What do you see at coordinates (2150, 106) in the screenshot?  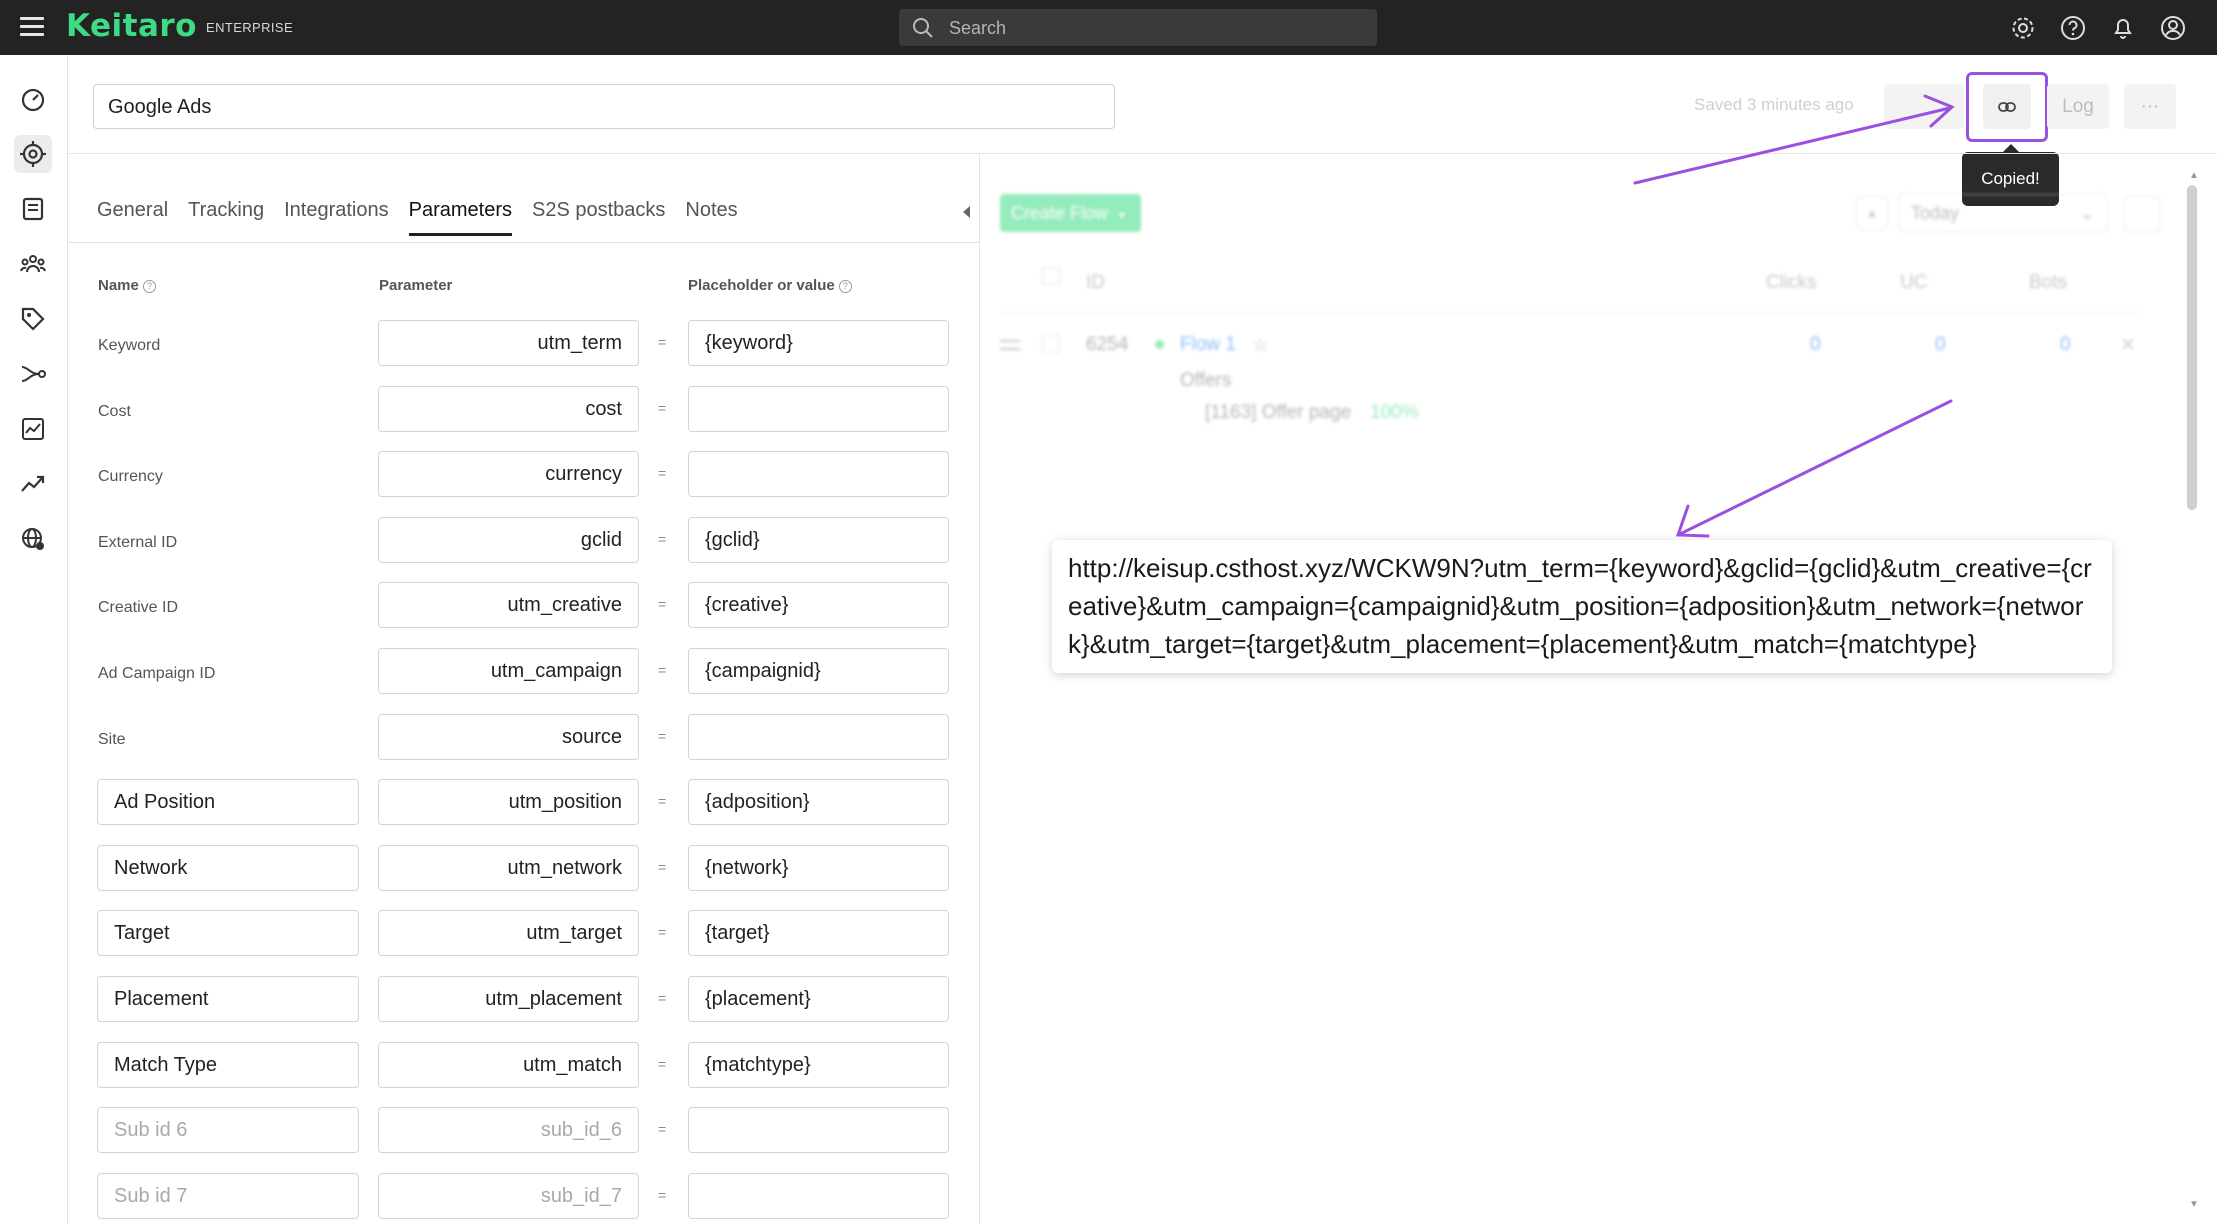 I see `more-button: ···` at bounding box center [2150, 106].